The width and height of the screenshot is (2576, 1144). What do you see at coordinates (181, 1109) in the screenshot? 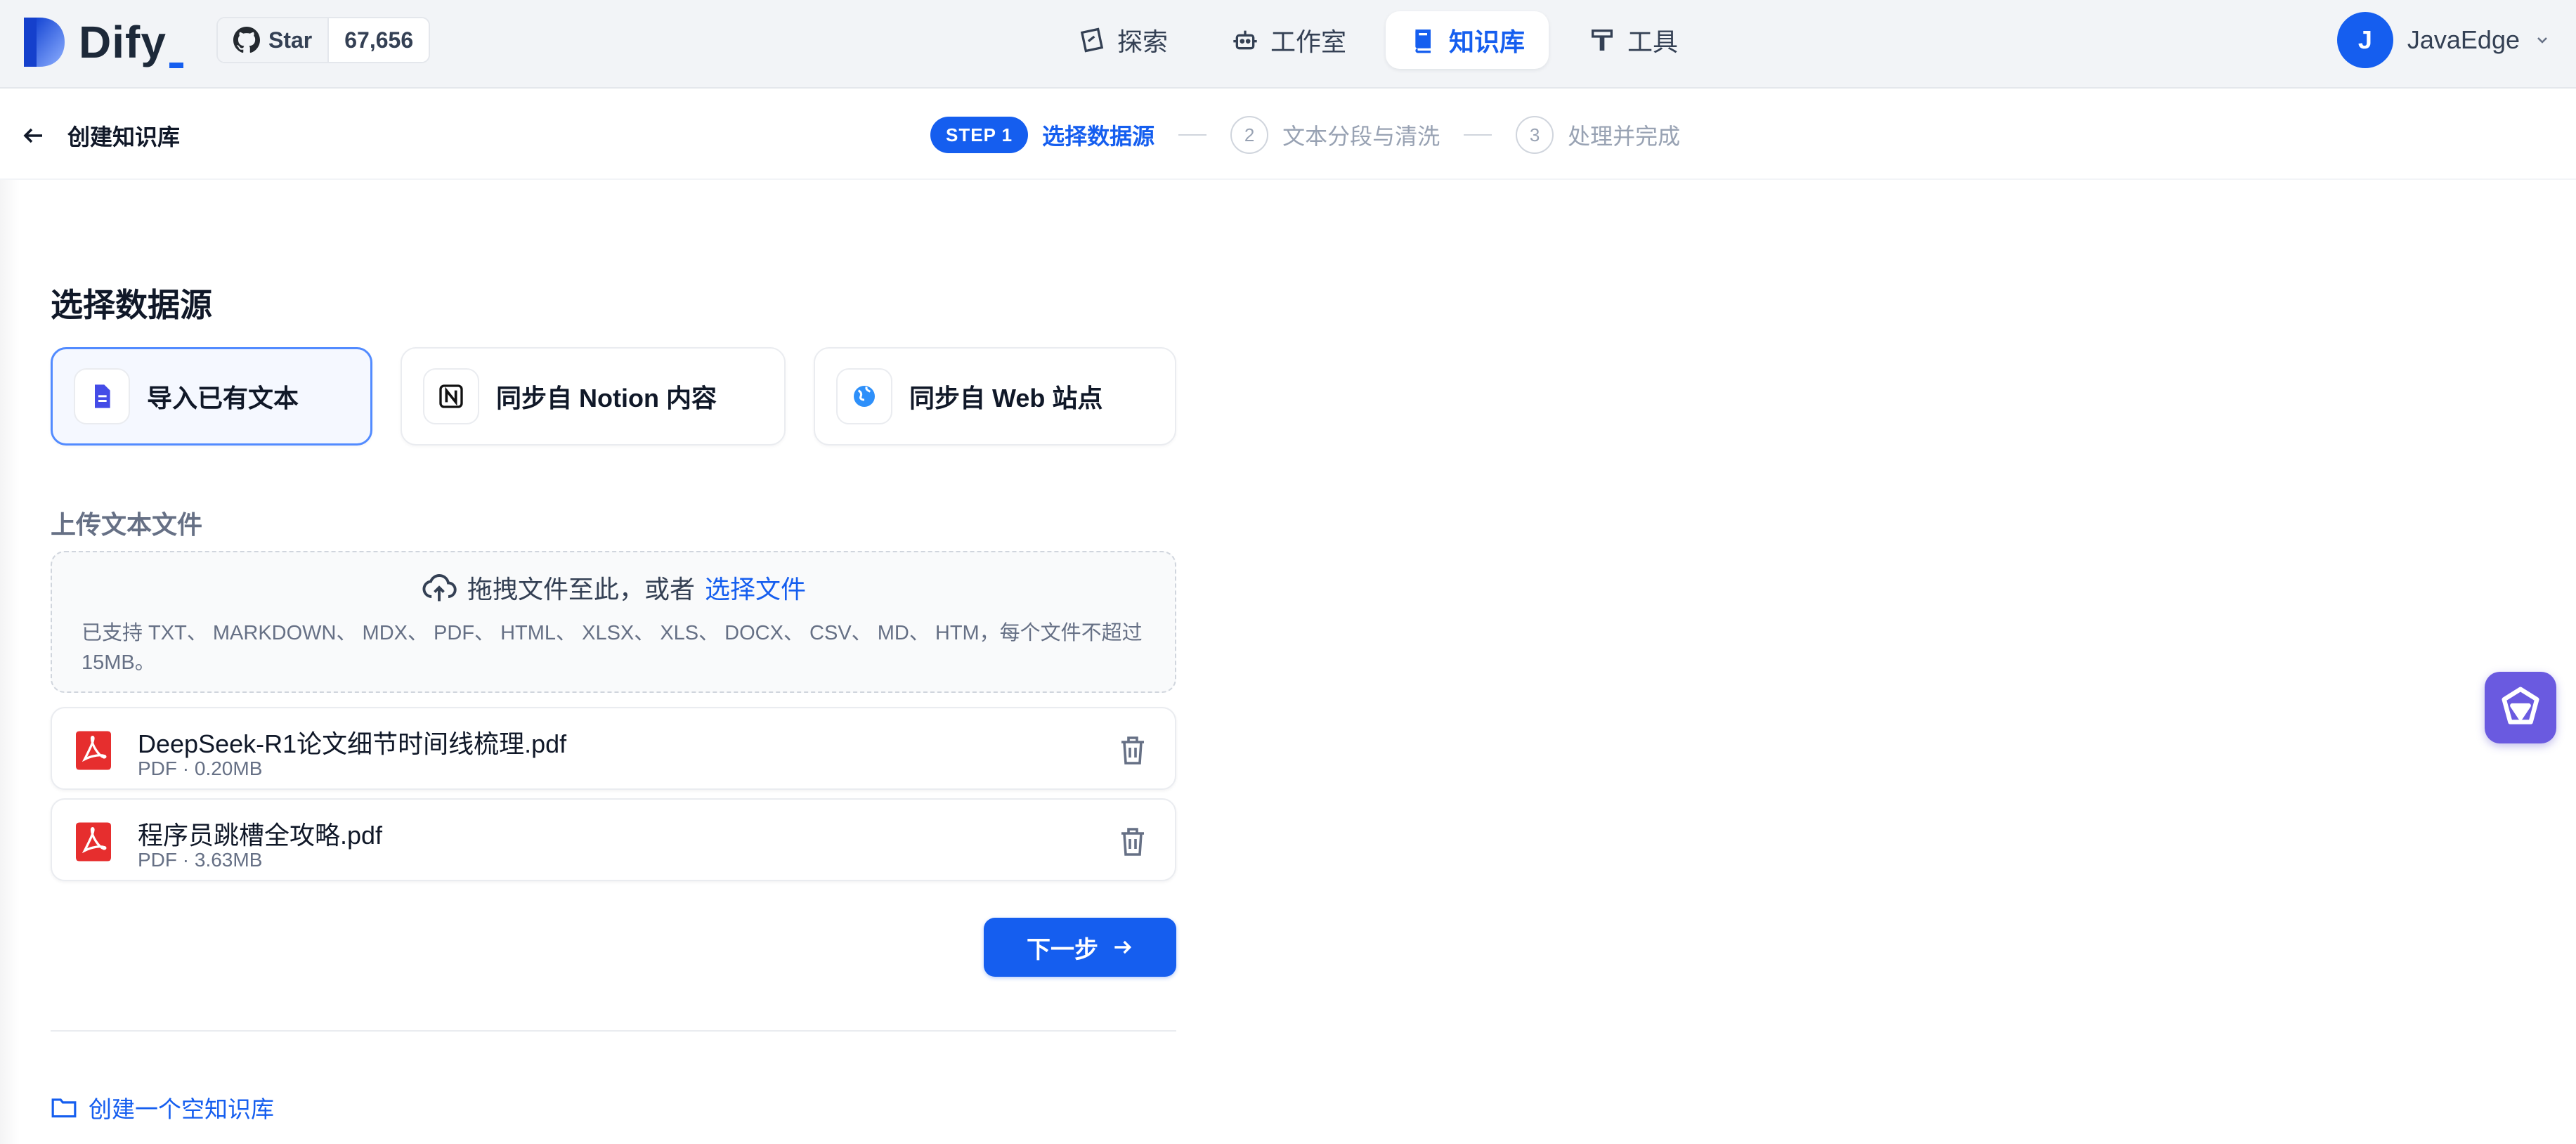
I see `create-empty-knowledge-label: 创建一个空知识库` at bounding box center [181, 1109].